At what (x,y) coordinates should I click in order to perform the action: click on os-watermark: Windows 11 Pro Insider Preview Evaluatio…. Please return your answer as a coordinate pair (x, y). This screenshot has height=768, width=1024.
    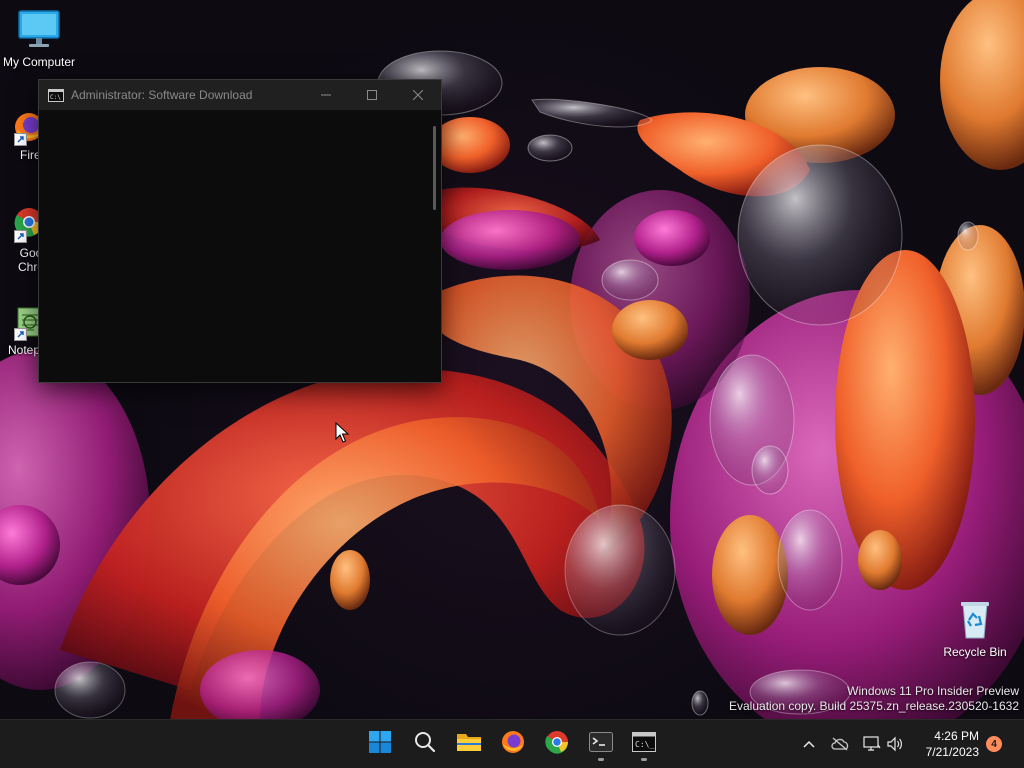
    Looking at the image, I should click on (874, 699).